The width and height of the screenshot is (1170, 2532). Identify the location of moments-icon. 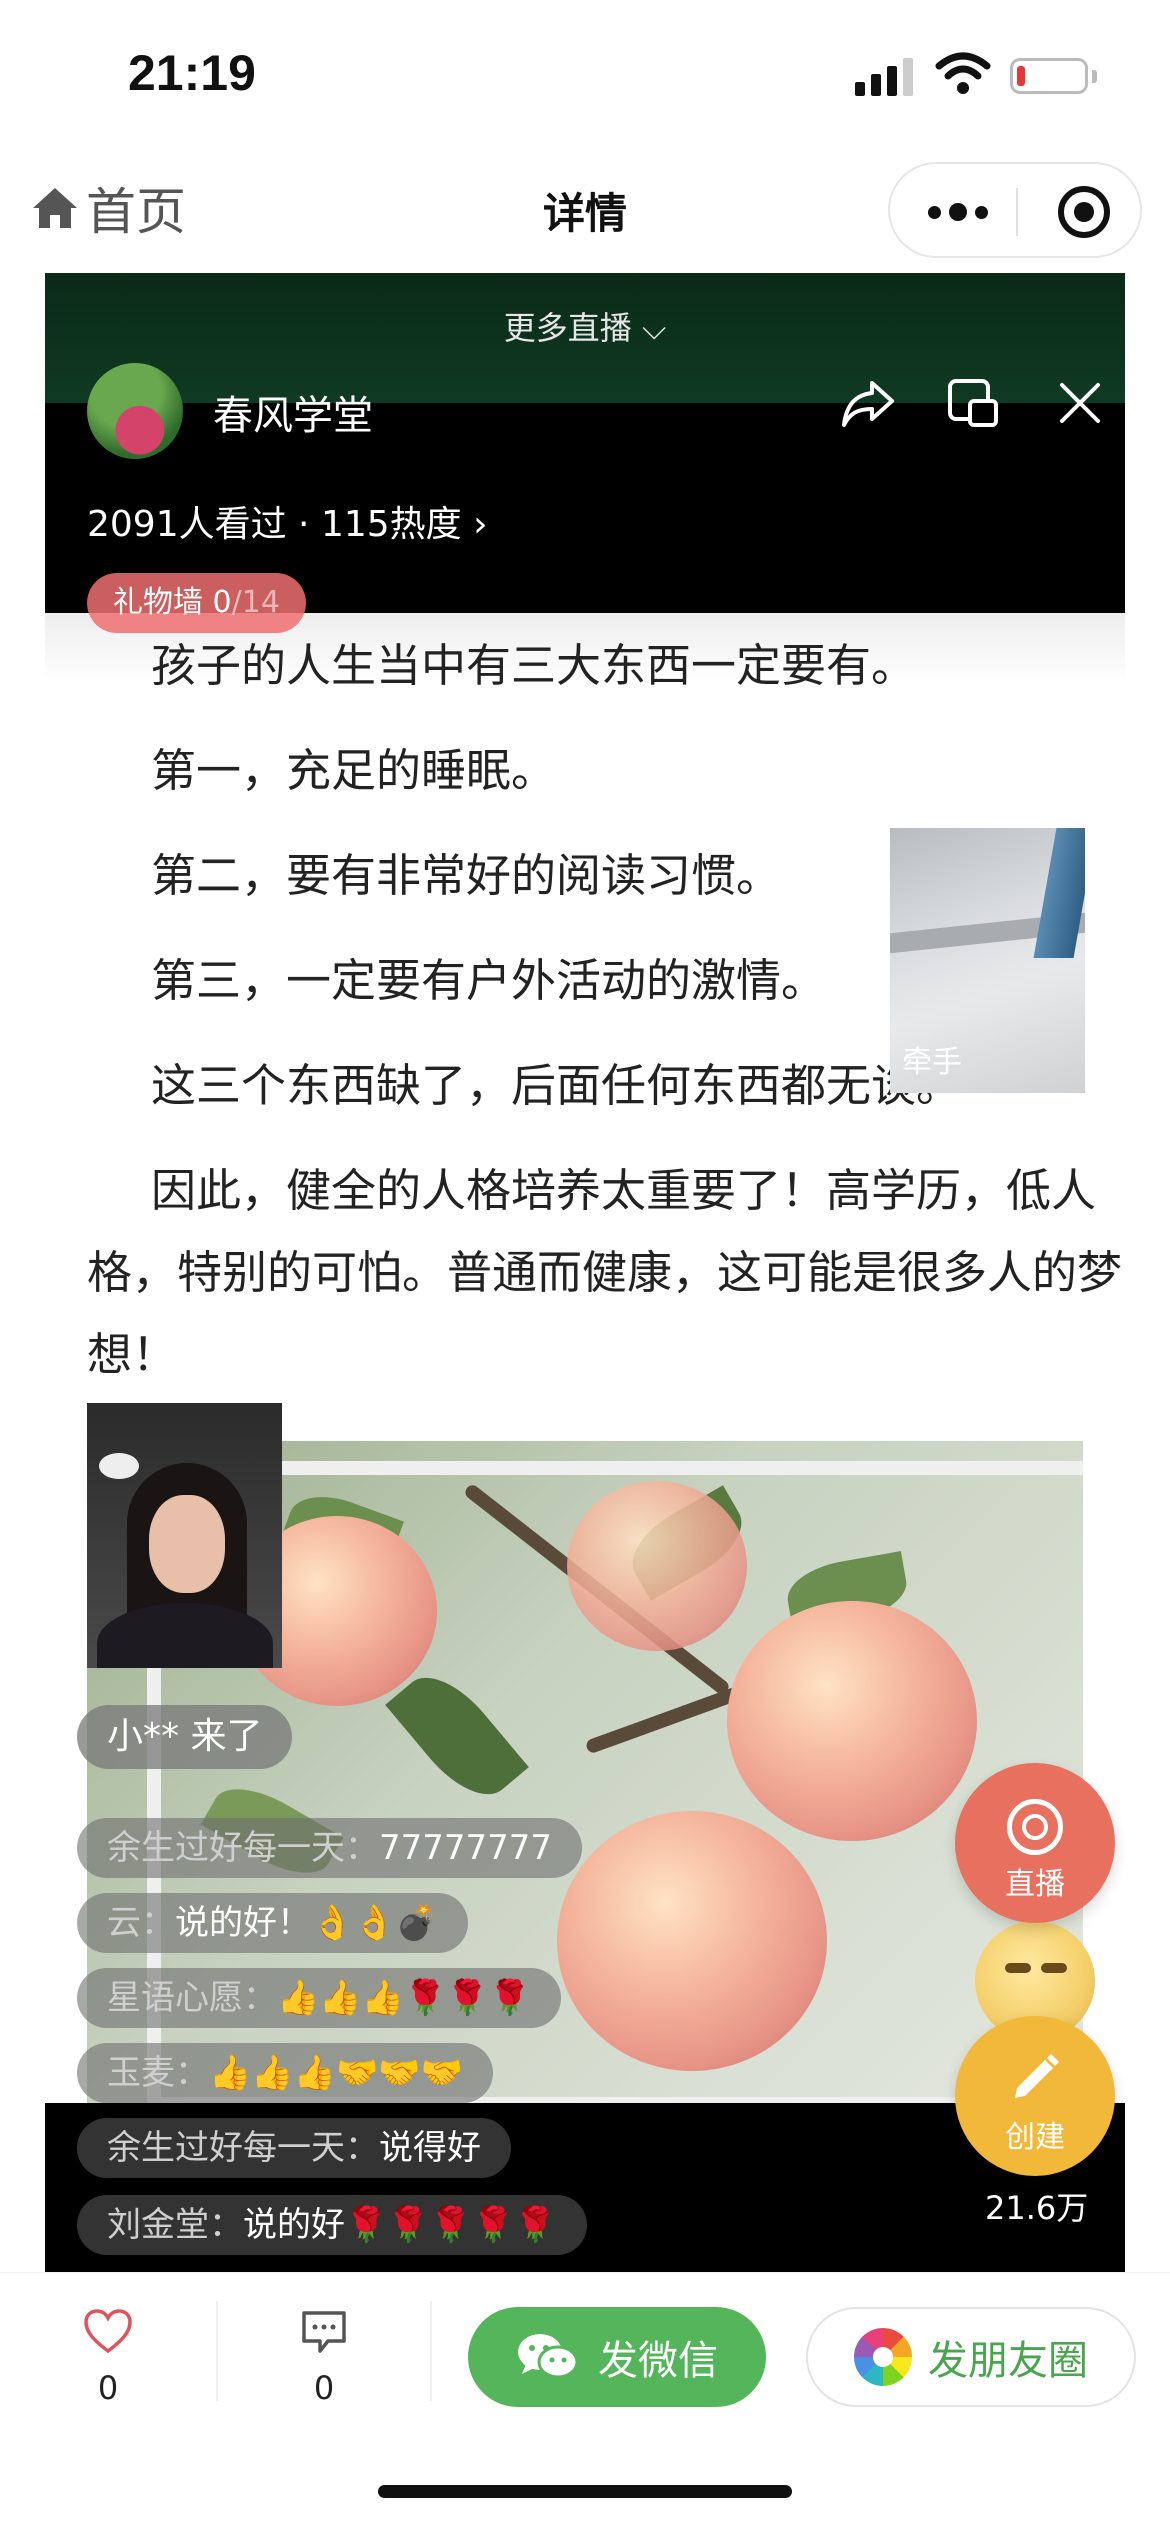
(883, 2357).